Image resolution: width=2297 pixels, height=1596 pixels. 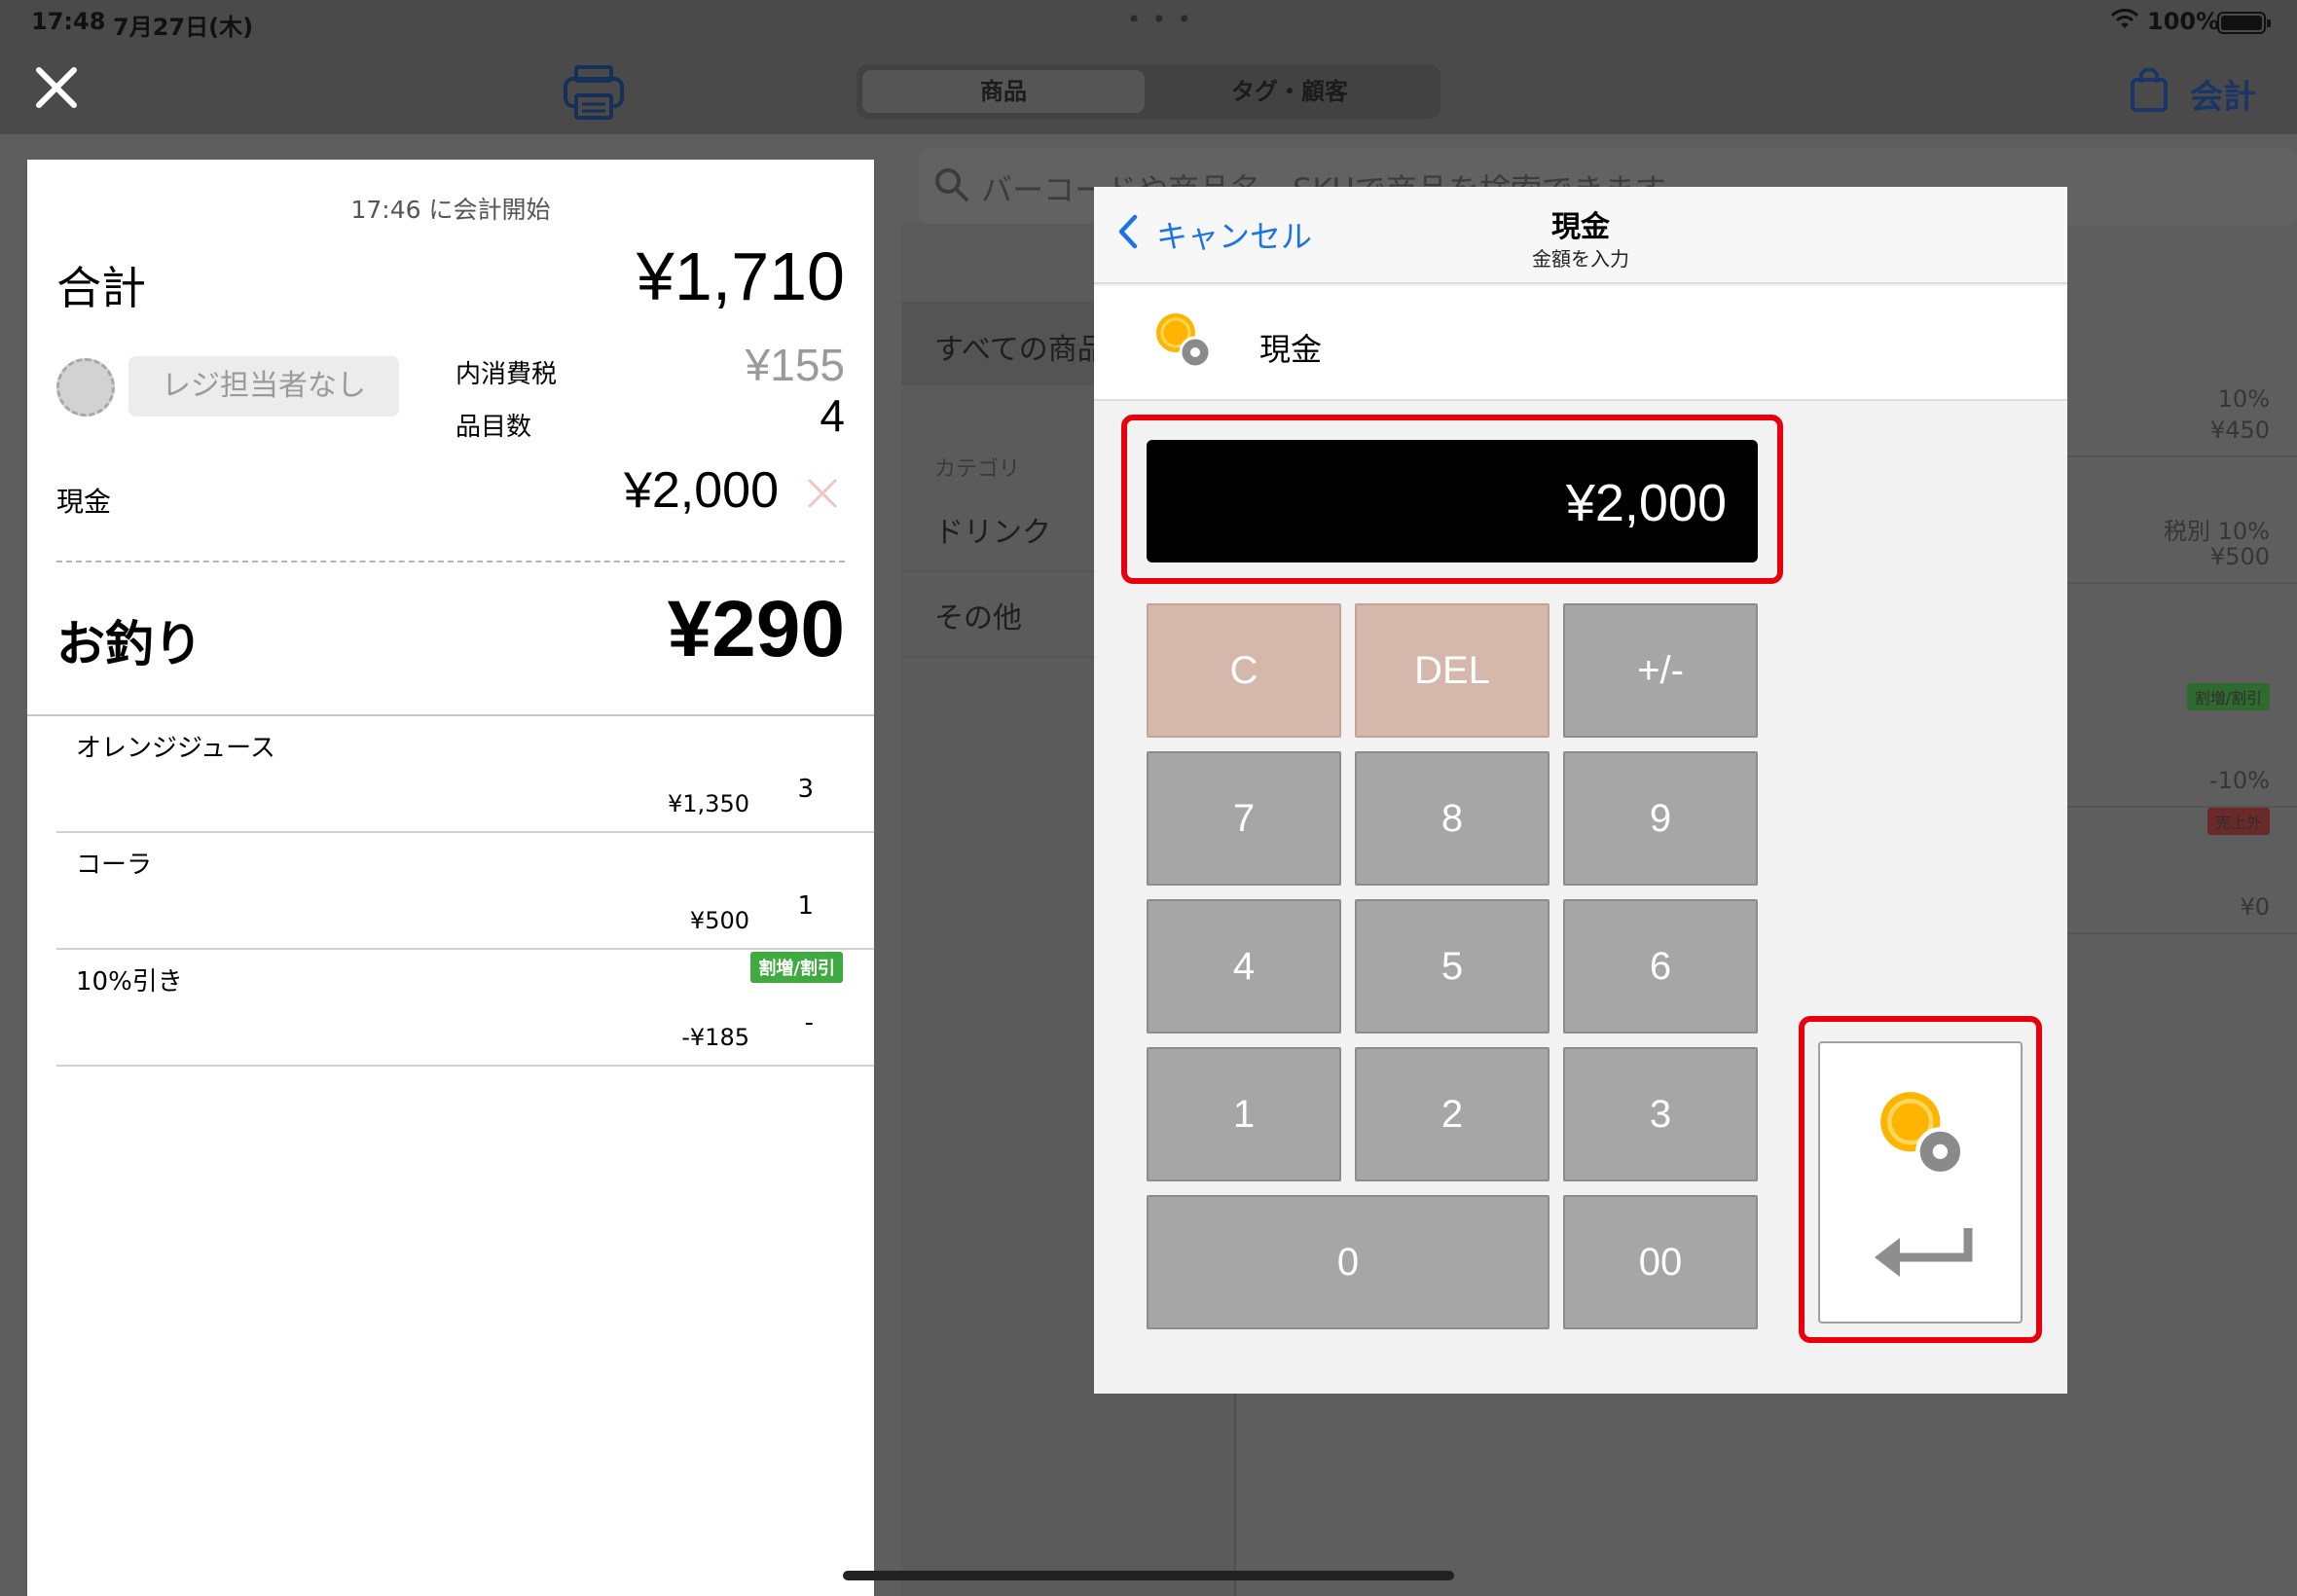 I want to click on key-5: 5, so click(x=1452, y=966).